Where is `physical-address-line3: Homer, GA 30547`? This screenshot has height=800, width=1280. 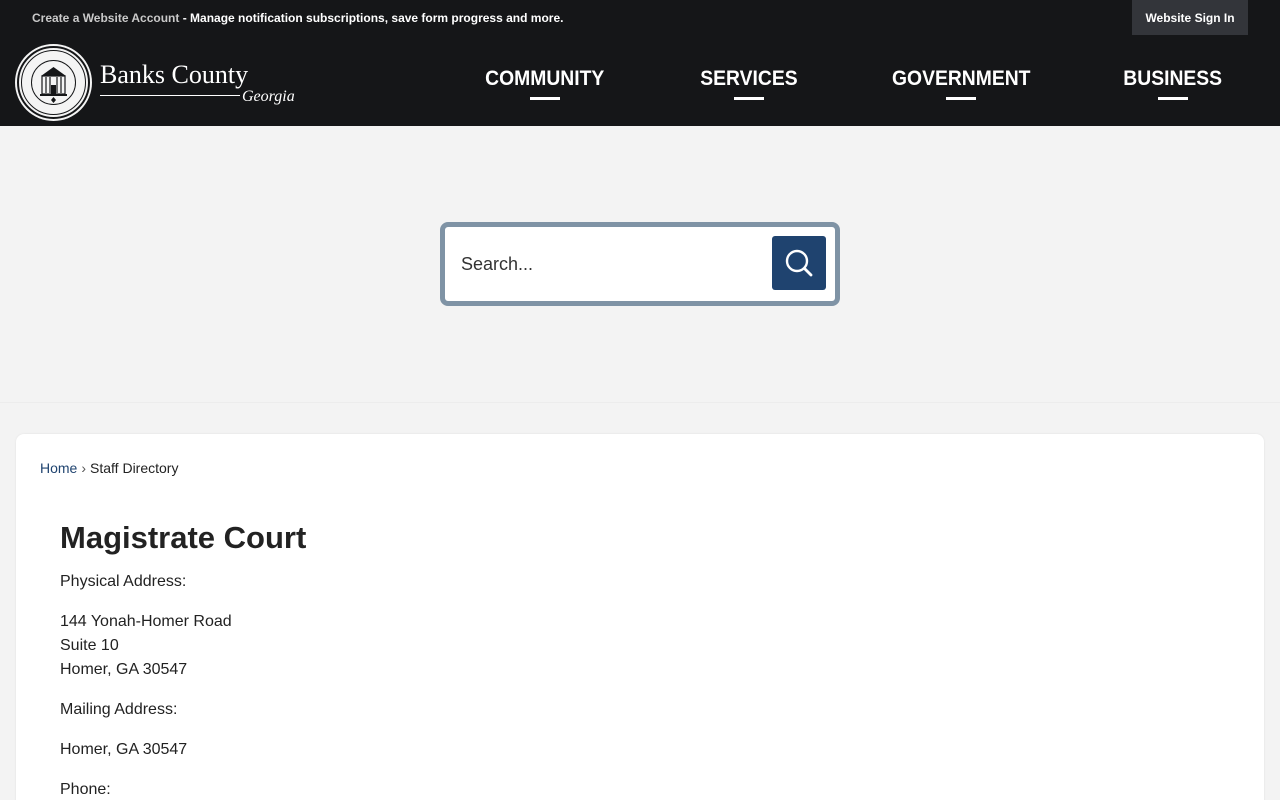
physical-address-line3: Homer, GA 30547 is located at coordinates (124, 669).